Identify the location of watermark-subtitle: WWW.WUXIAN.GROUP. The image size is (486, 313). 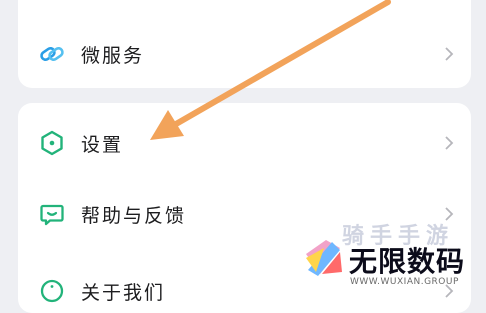
(404, 282).